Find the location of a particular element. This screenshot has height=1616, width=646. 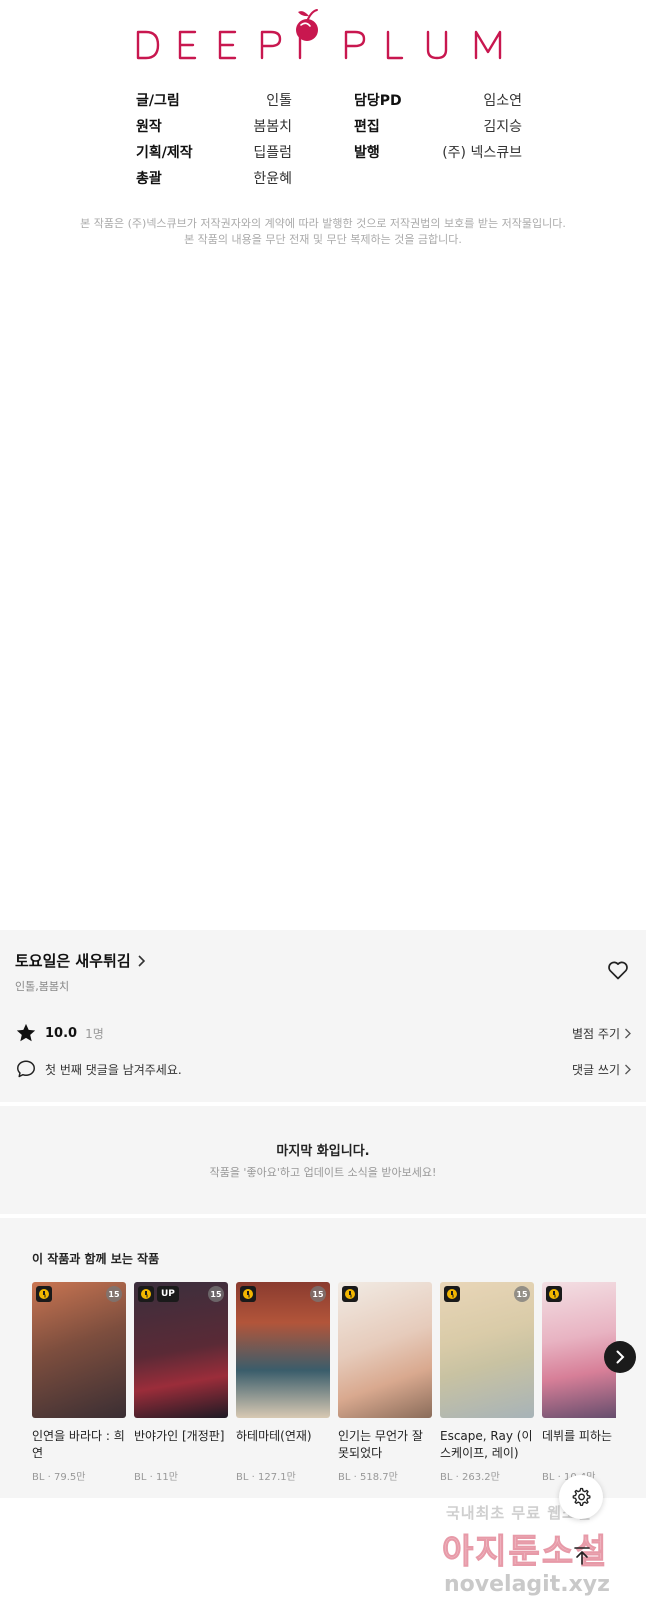

credit-name: 한윤혜 is located at coordinates (272, 179).